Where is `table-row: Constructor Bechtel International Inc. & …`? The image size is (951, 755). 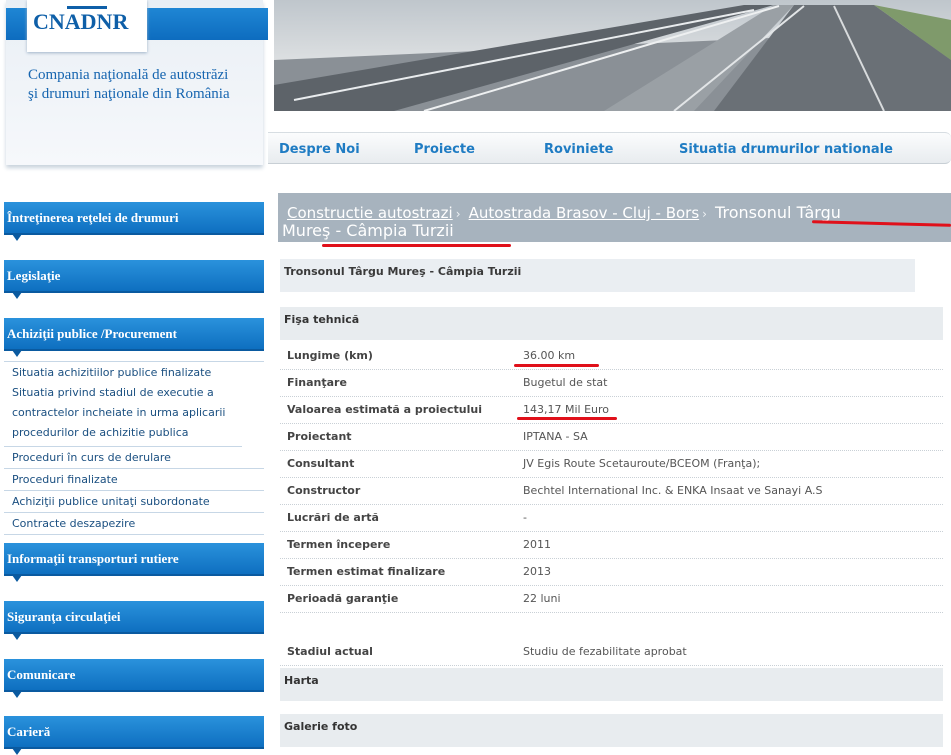
table-row: Constructor Bechtel International Inc. & … is located at coordinates (611, 491).